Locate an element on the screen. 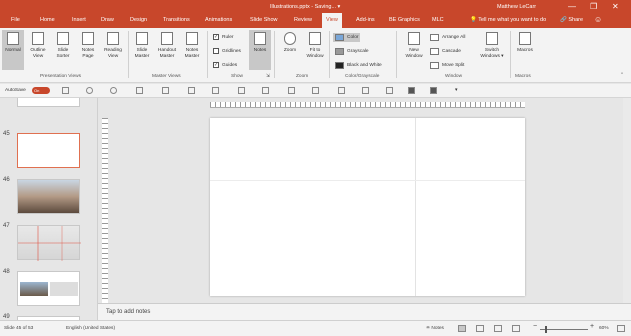 The height and width of the screenshot is (336, 631). move-split-button: Move Split is located at coordinates (447, 65).